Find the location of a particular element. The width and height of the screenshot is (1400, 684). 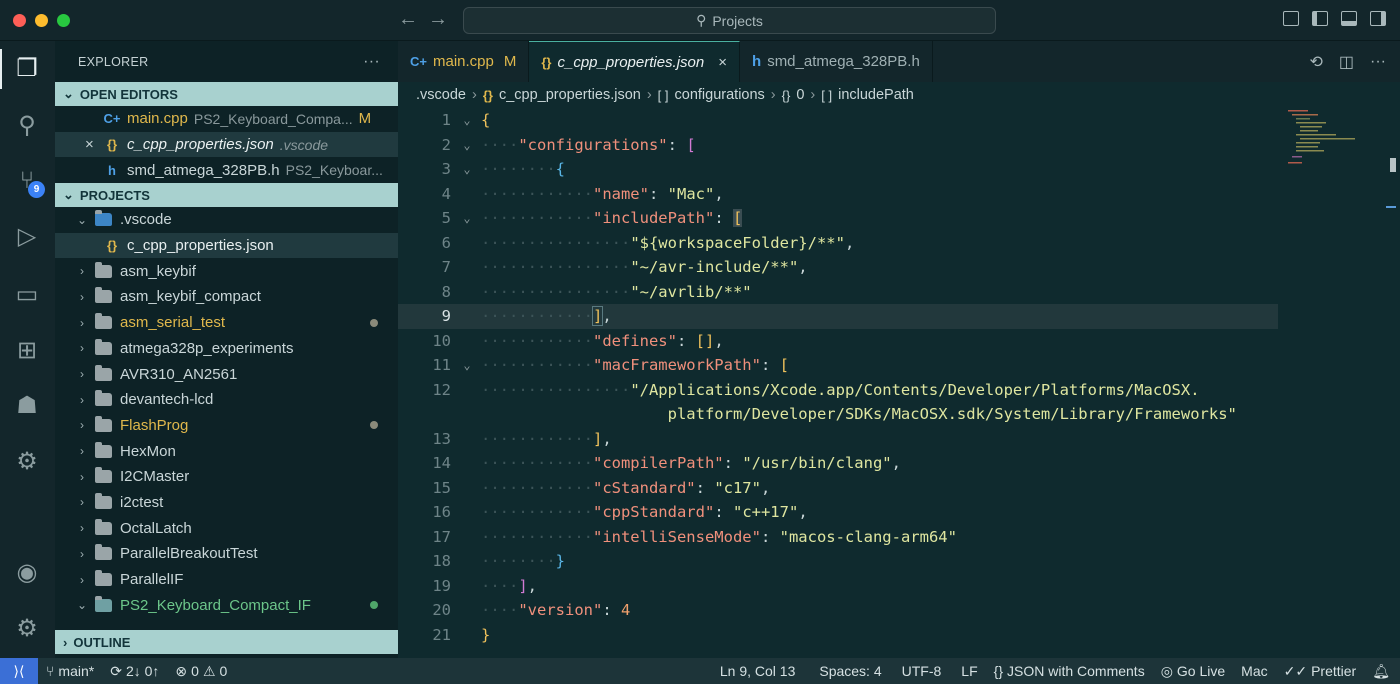

folder-item: › asm_keybif_compact is located at coordinates (226, 297).